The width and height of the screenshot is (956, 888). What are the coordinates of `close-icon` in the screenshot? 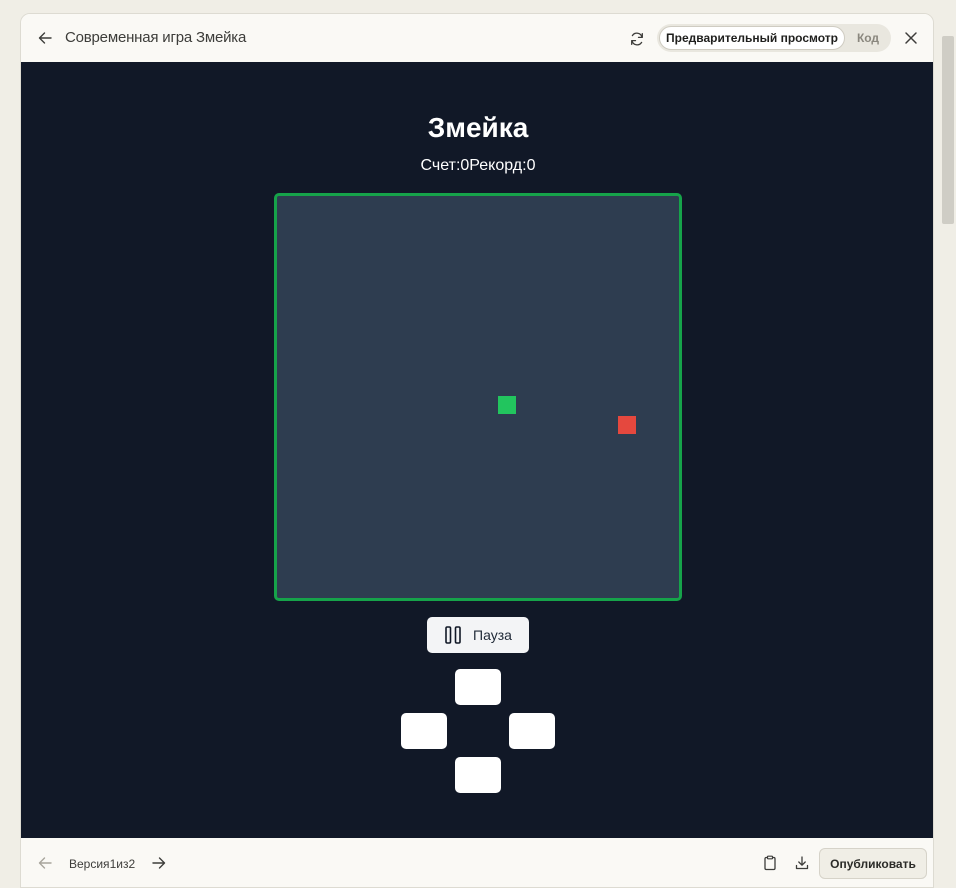 It's located at (911, 38).